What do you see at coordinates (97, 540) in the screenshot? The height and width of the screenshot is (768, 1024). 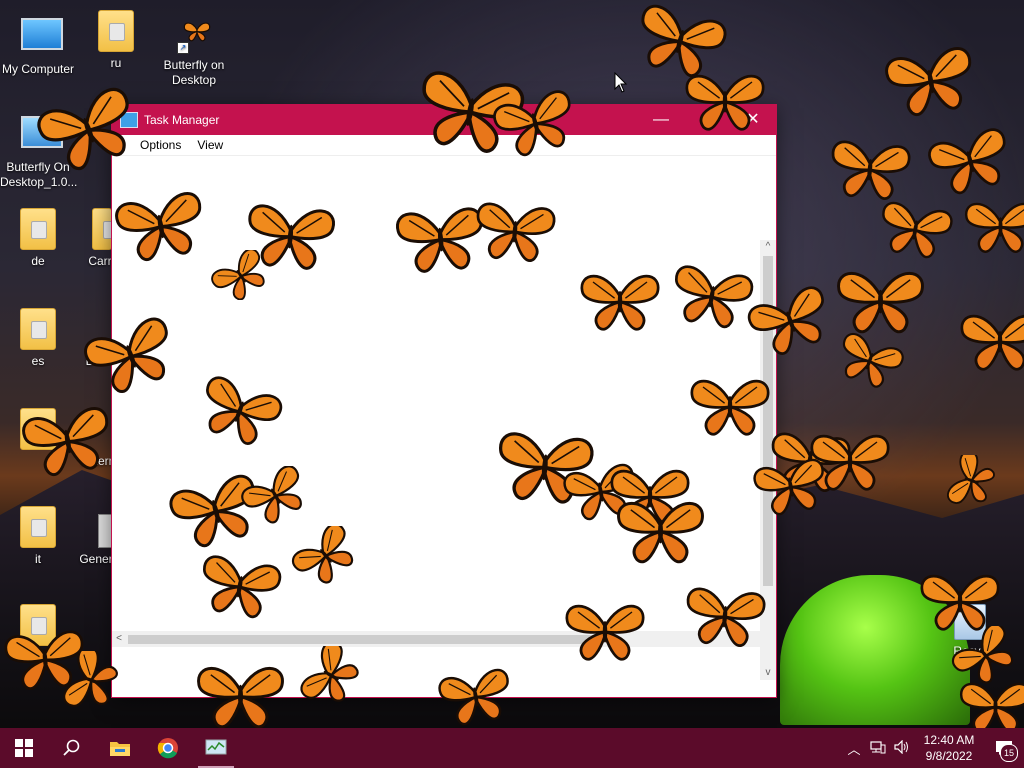 I see `desktop-icon-partial: Gener` at bounding box center [97, 540].